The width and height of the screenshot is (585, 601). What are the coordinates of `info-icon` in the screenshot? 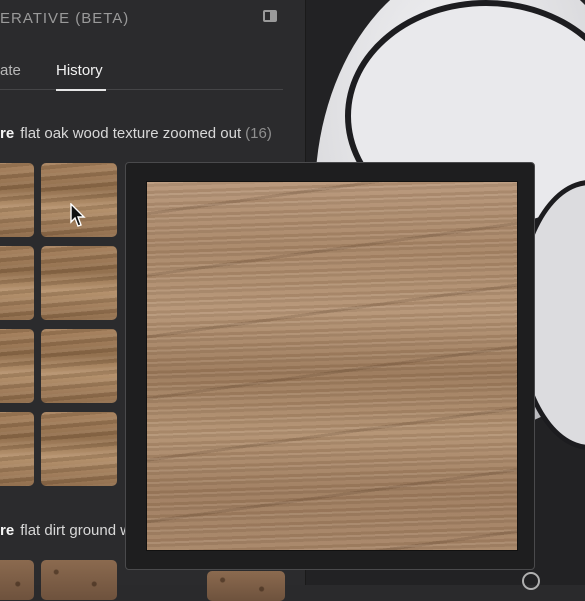 It's located at (531, 581).